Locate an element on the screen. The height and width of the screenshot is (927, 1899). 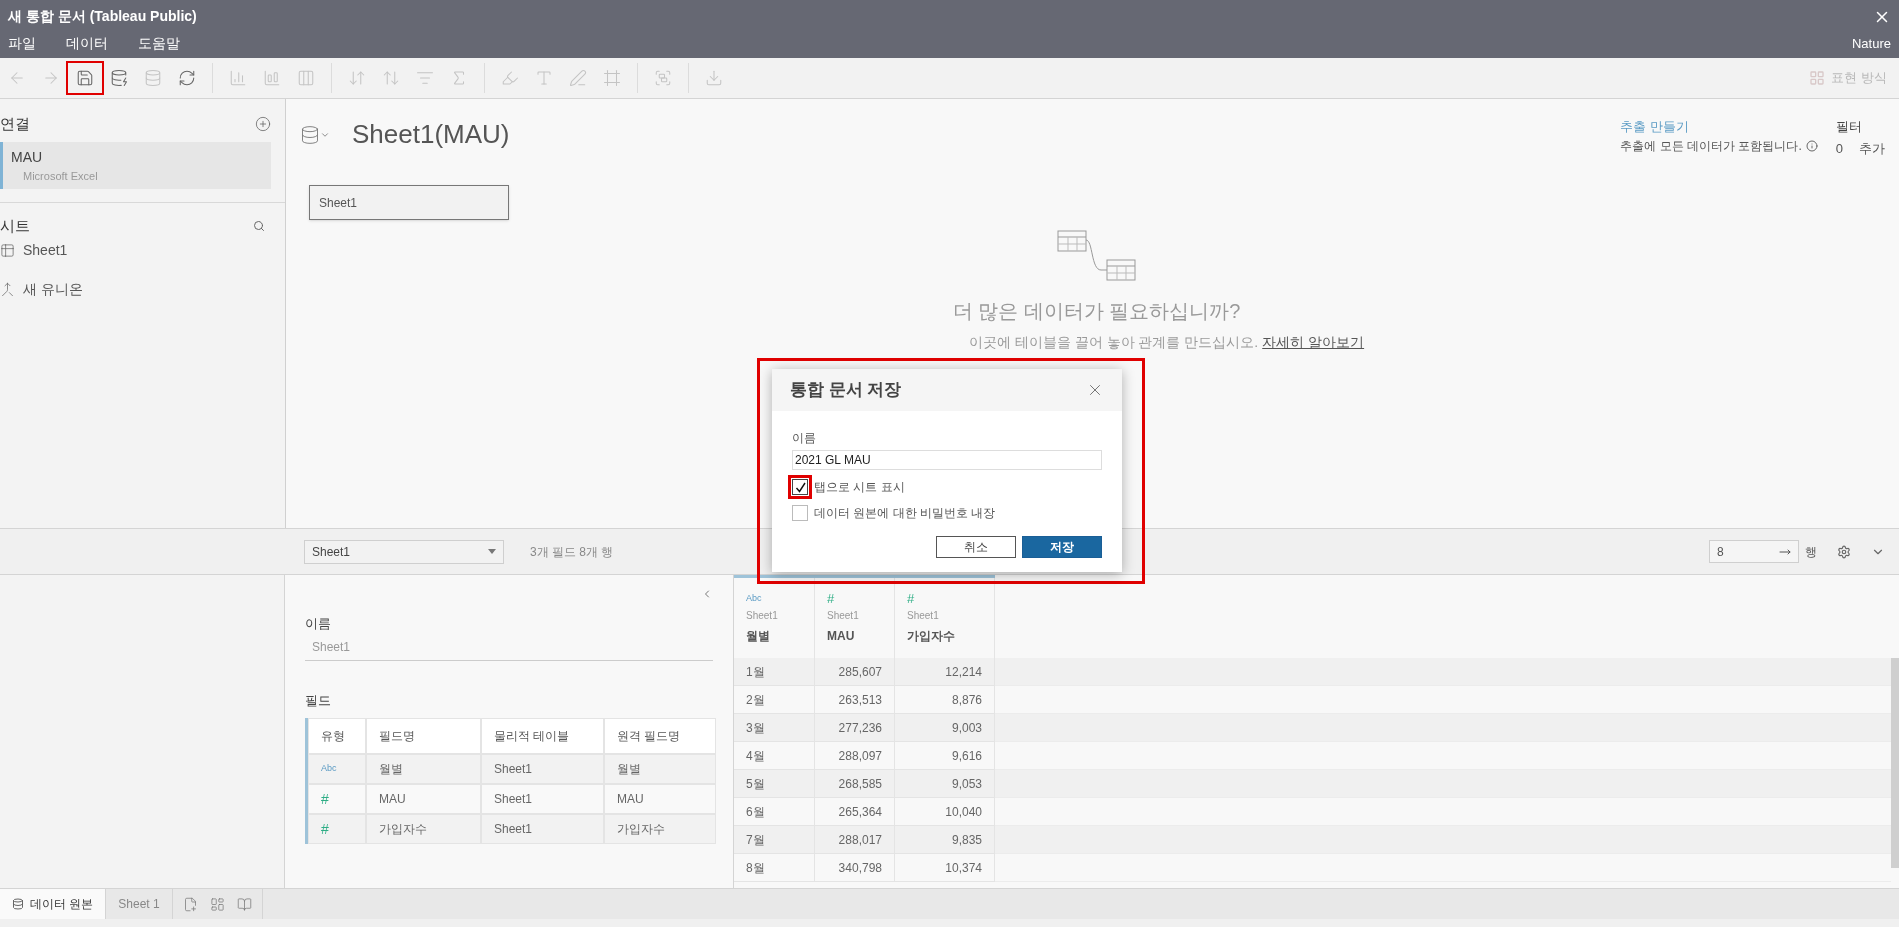
name-label: 이름 is located at coordinates (318, 624).